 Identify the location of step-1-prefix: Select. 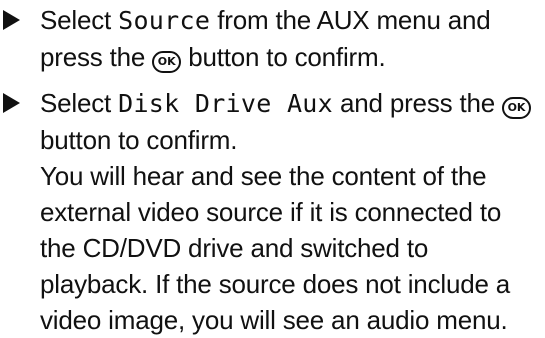
(79, 20).